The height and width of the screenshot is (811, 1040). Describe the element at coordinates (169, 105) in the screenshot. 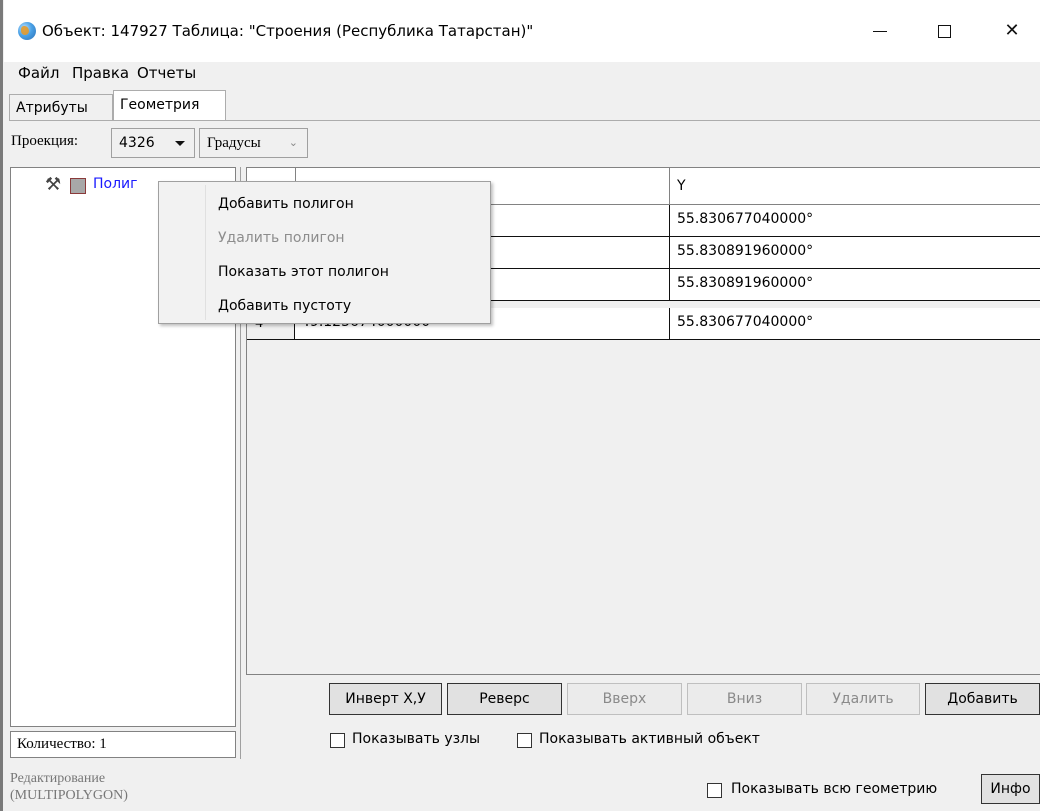

I see `tab-geometry: Геометрия` at that location.